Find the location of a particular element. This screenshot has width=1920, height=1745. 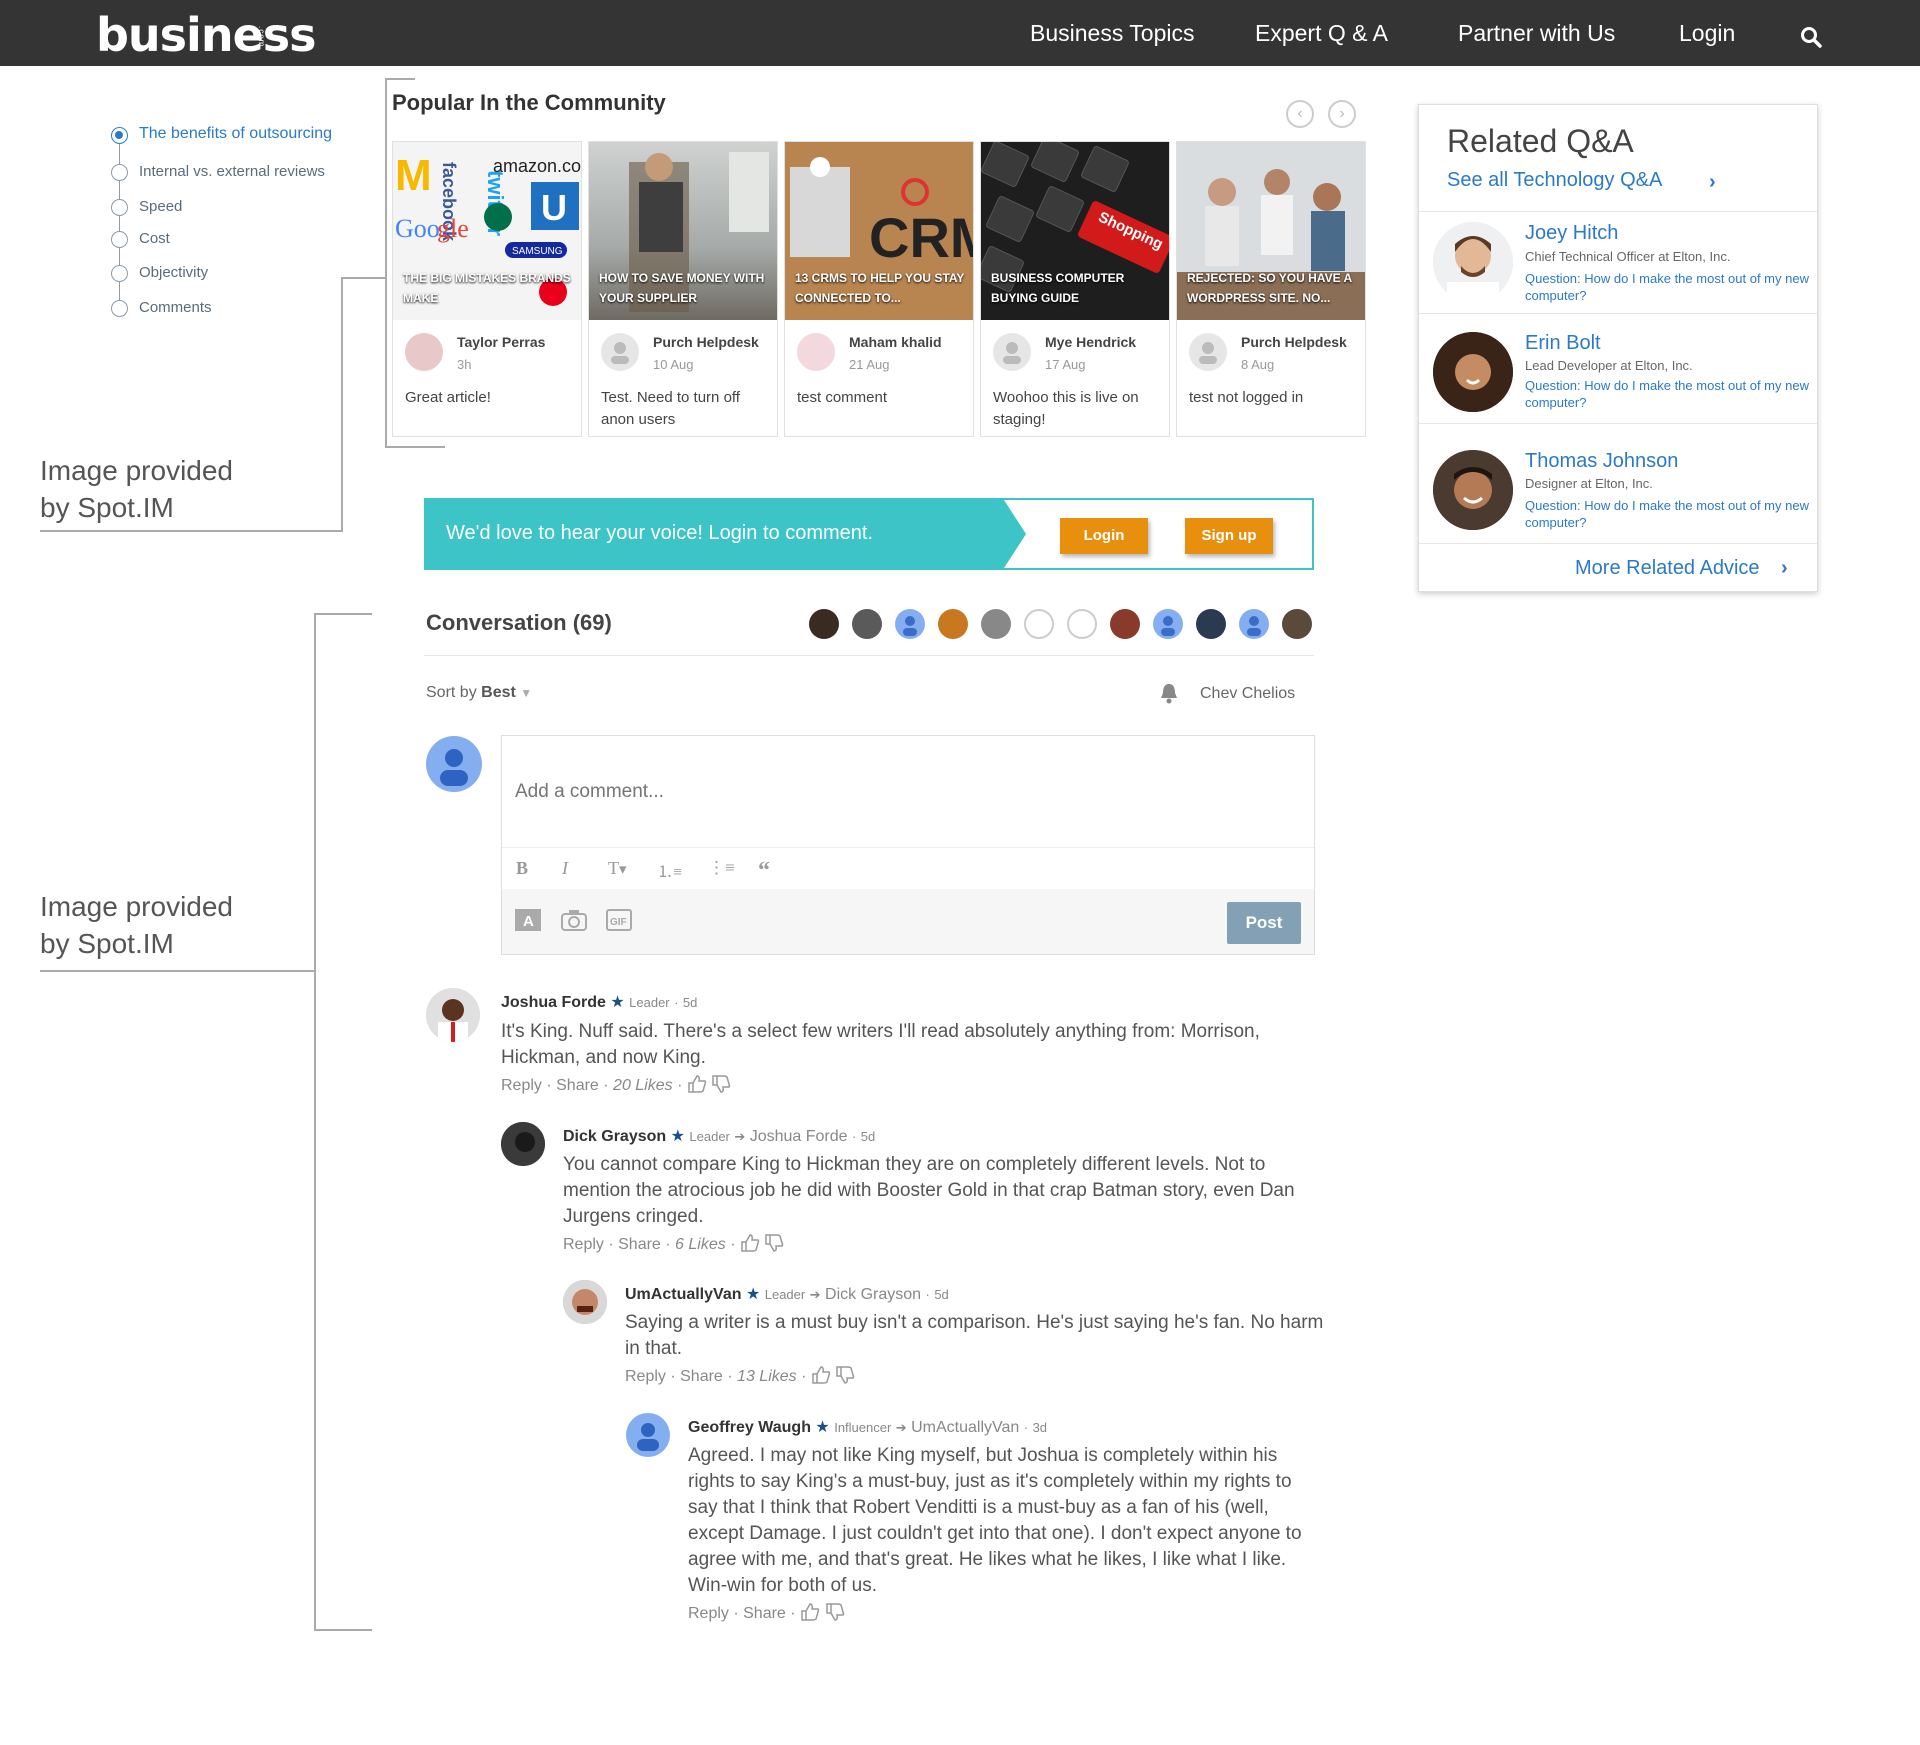

carousel-prev-button: ‹ is located at coordinates (1300, 114).